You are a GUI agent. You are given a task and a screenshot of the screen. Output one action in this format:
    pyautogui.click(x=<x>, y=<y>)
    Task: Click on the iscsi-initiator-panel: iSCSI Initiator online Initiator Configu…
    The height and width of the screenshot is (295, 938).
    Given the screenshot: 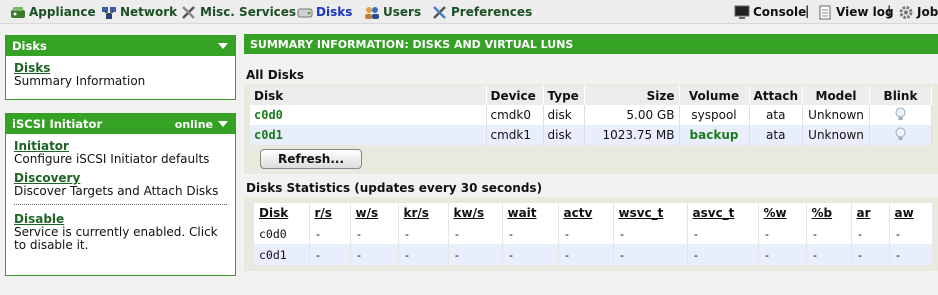 What is the action you would take?
    pyautogui.click(x=120, y=194)
    